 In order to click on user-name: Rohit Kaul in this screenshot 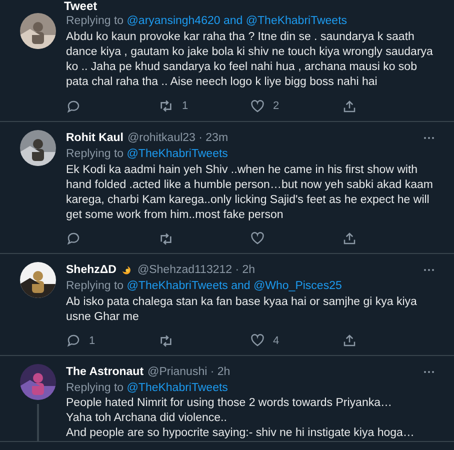, I will do `click(95, 138)`.